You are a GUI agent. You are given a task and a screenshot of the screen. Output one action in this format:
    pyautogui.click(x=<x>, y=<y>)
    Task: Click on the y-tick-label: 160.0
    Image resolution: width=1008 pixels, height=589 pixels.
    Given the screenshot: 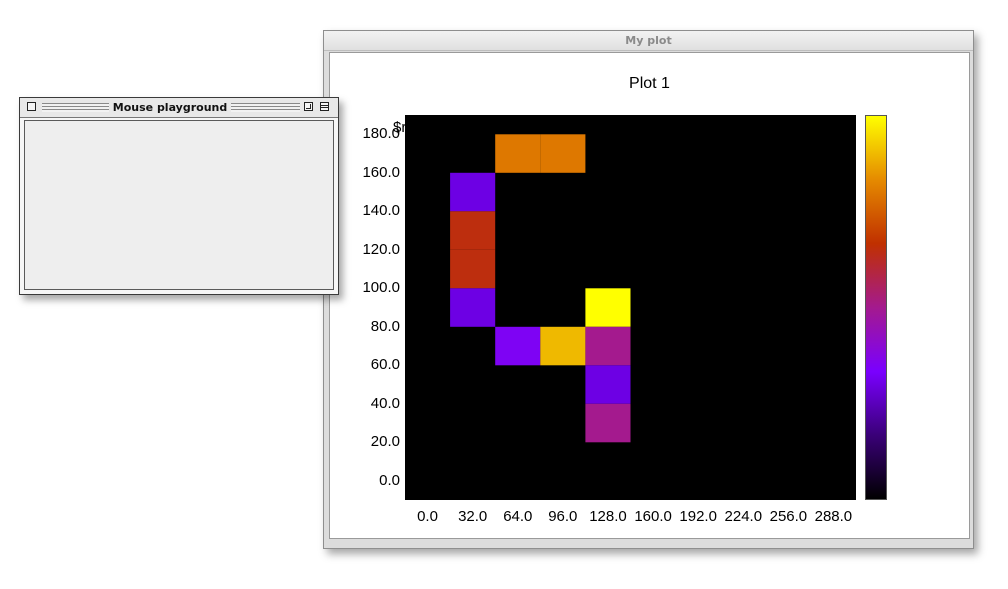 What is the action you would take?
    pyautogui.click(x=381, y=172)
    